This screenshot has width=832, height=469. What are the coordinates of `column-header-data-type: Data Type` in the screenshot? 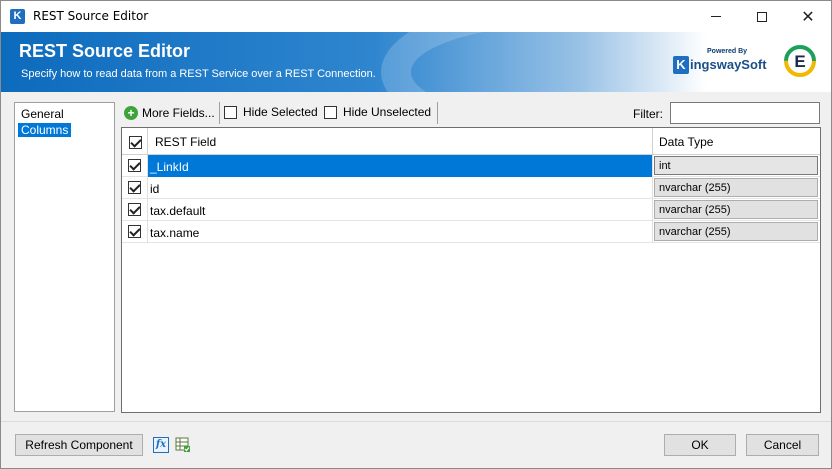 It's located at (736, 141).